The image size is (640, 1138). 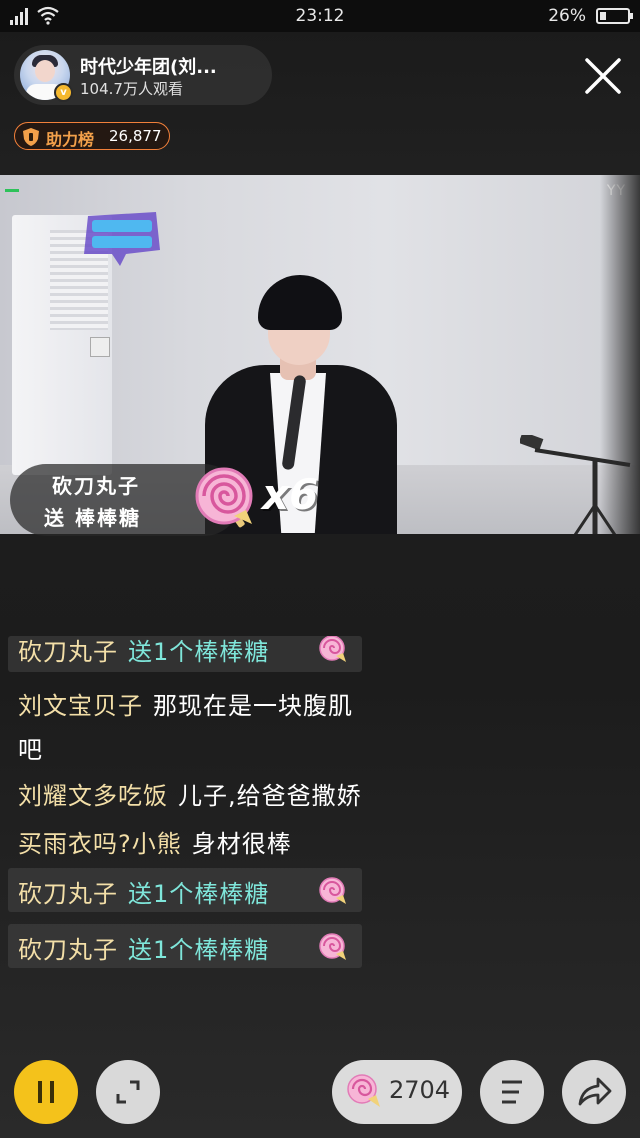 I want to click on fullscreen-button, so click(x=128, y=1092).